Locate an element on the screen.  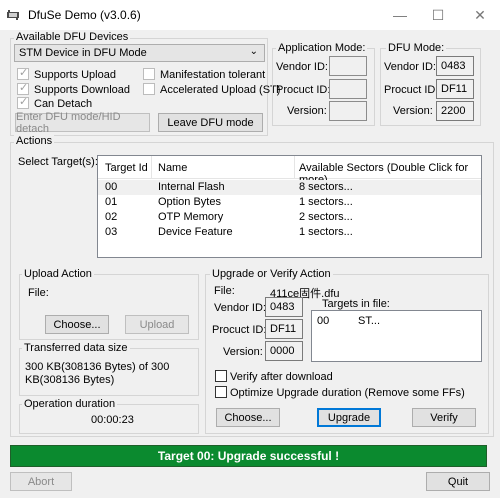
upgrade-version-label: Version: is located at coordinates (243, 352).